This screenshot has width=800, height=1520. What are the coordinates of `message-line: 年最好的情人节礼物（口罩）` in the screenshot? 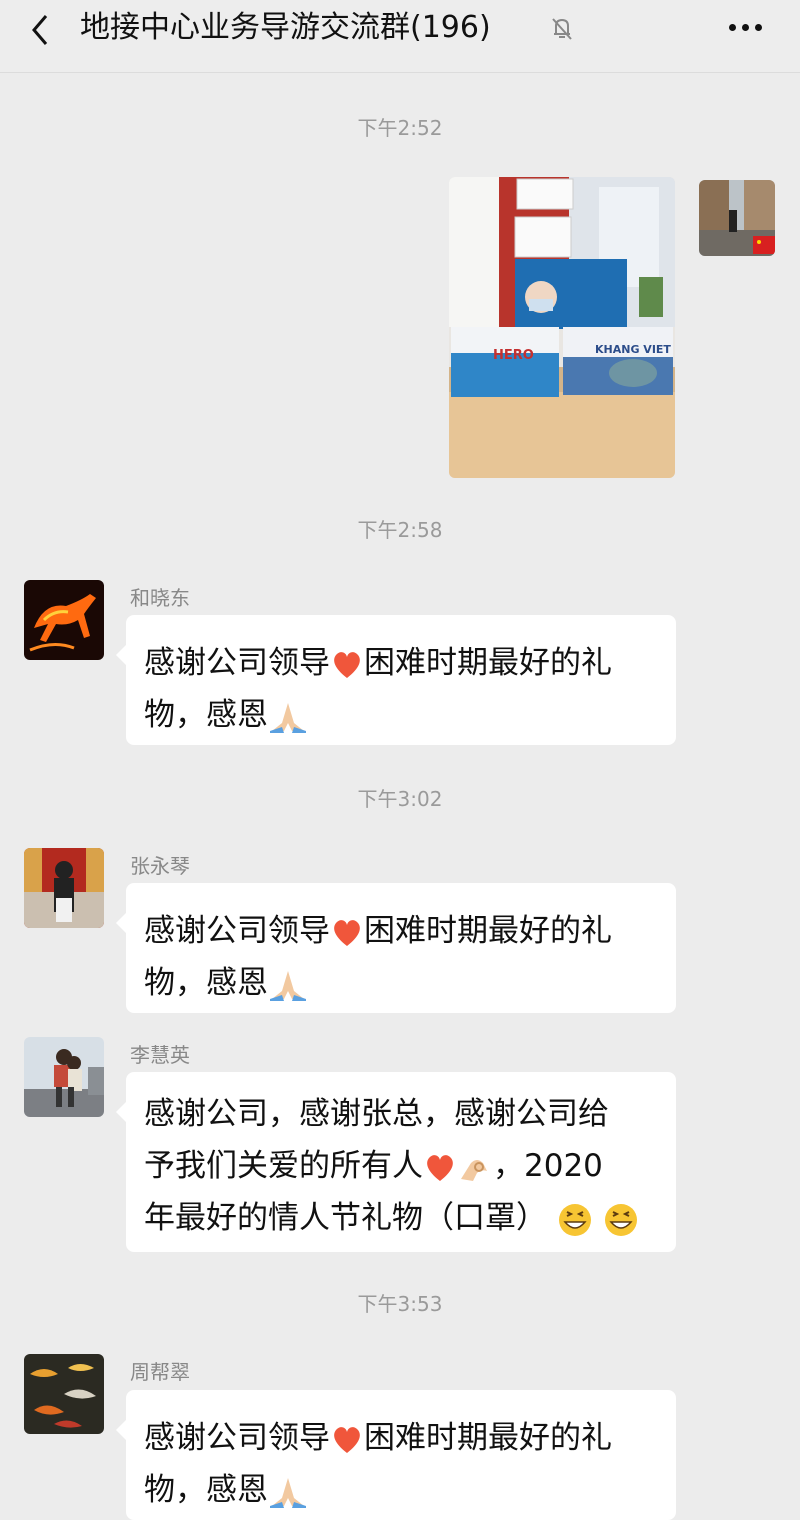 It's located at (401, 1218).